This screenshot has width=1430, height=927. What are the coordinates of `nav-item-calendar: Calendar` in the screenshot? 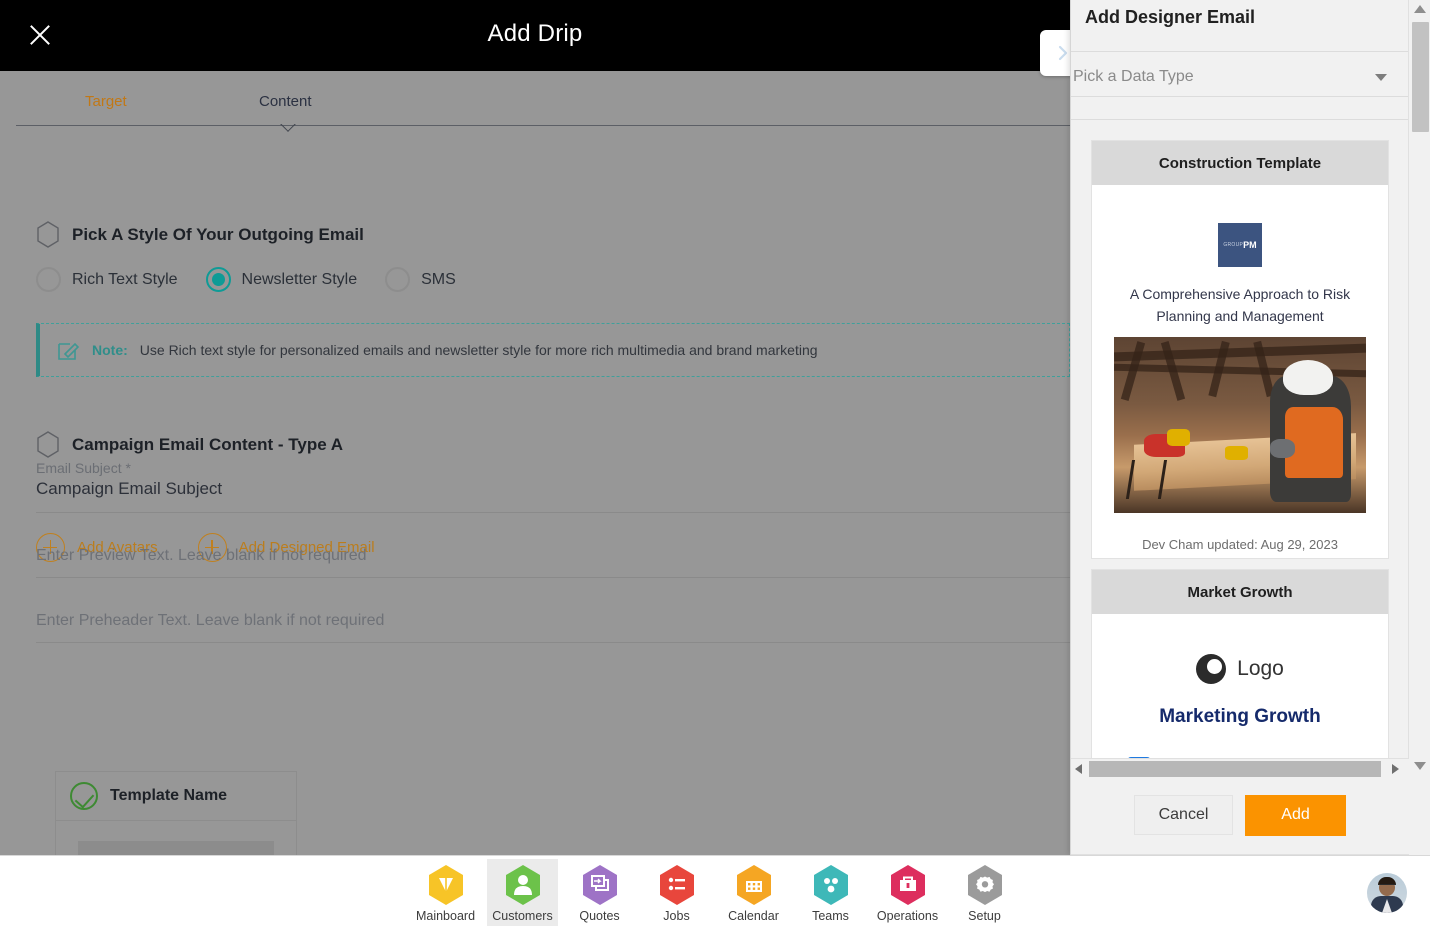 It's located at (753, 892).